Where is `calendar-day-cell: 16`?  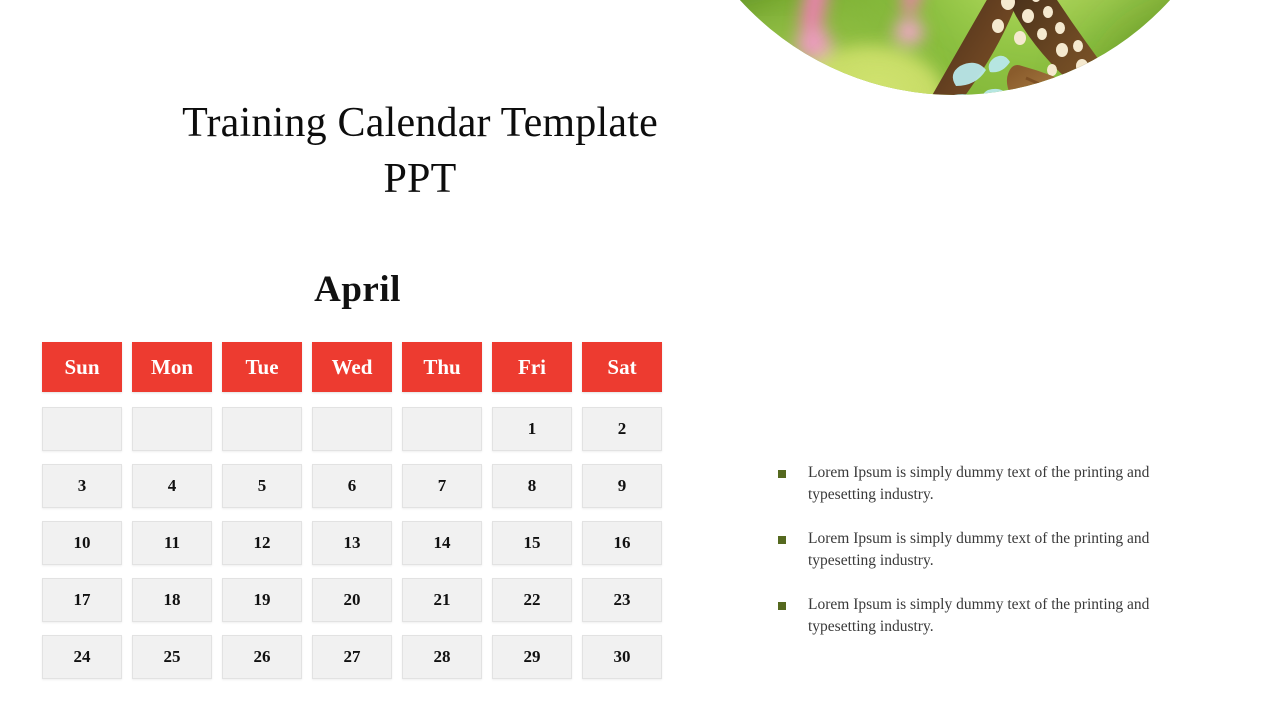 calendar-day-cell: 16 is located at coordinates (622, 543).